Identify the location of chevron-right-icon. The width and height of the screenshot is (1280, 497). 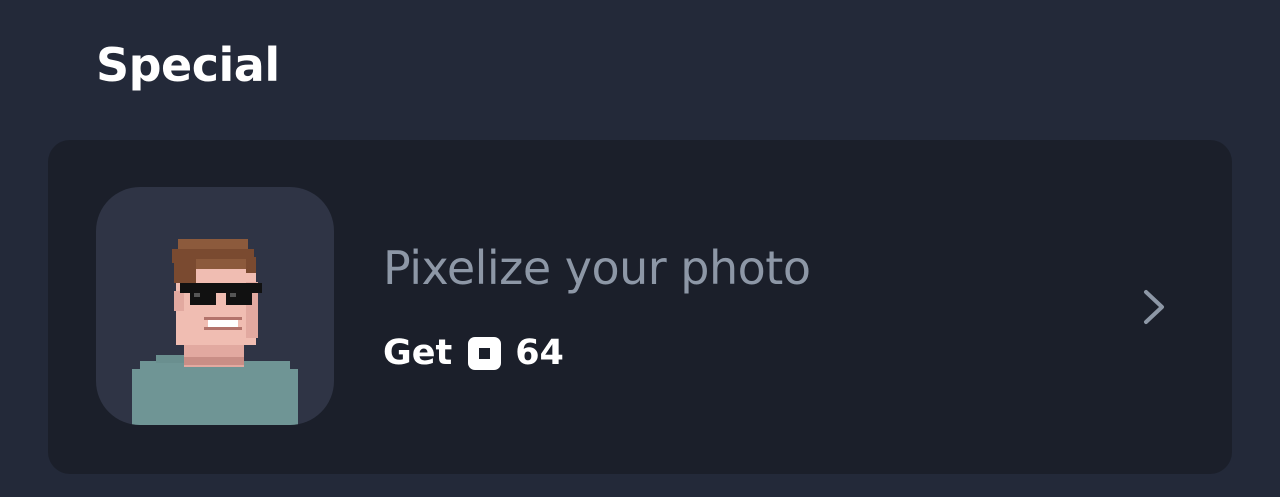
(1154, 307).